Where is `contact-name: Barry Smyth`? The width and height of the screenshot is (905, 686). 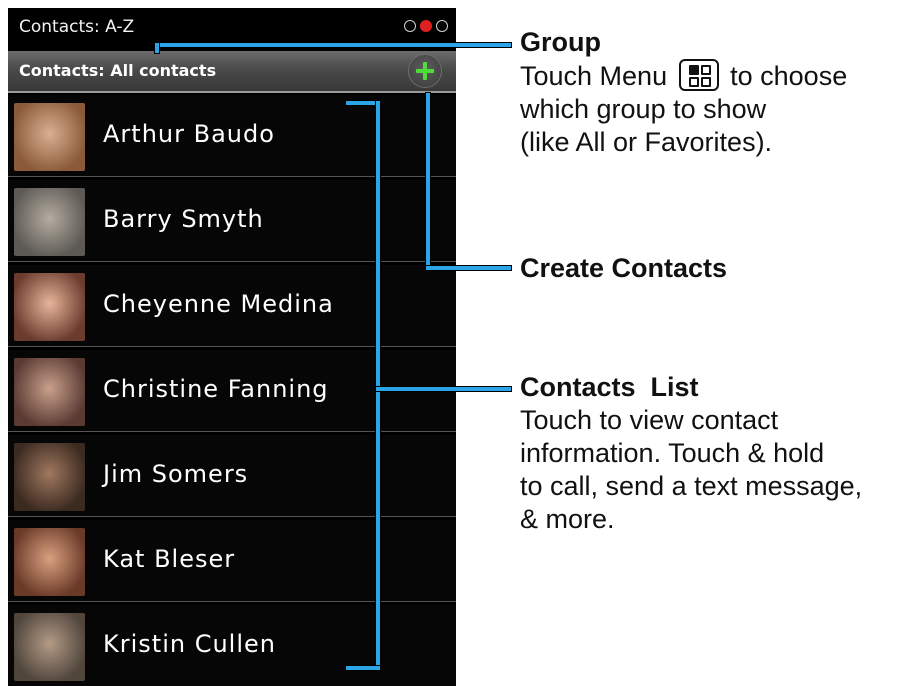
contact-name: Barry Smyth is located at coordinates (183, 219).